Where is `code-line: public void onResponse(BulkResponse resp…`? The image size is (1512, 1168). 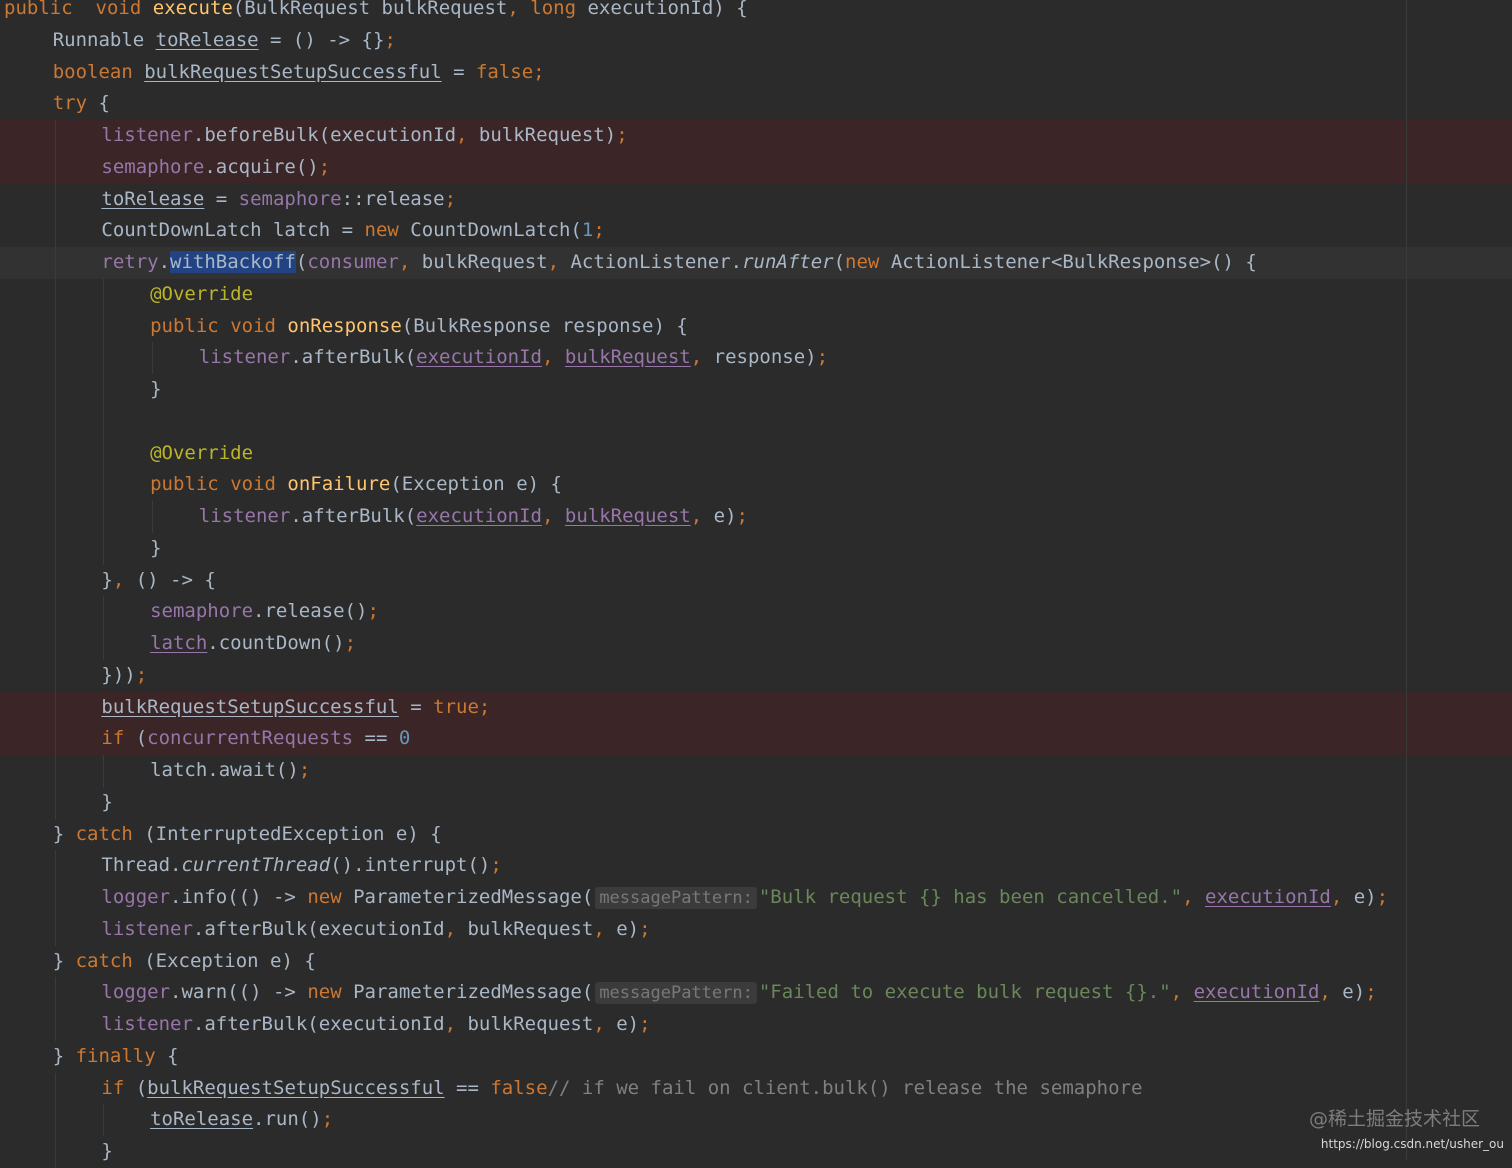
code-line: public void onResponse(BulkResponse resp… is located at coordinates (756, 326).